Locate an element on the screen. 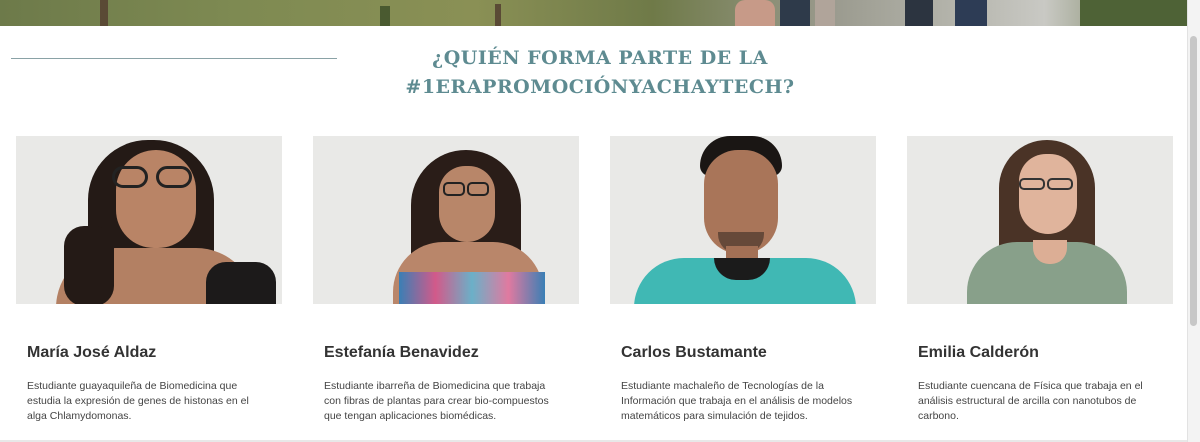  scrollbar is located at coordinates (1193, 221).